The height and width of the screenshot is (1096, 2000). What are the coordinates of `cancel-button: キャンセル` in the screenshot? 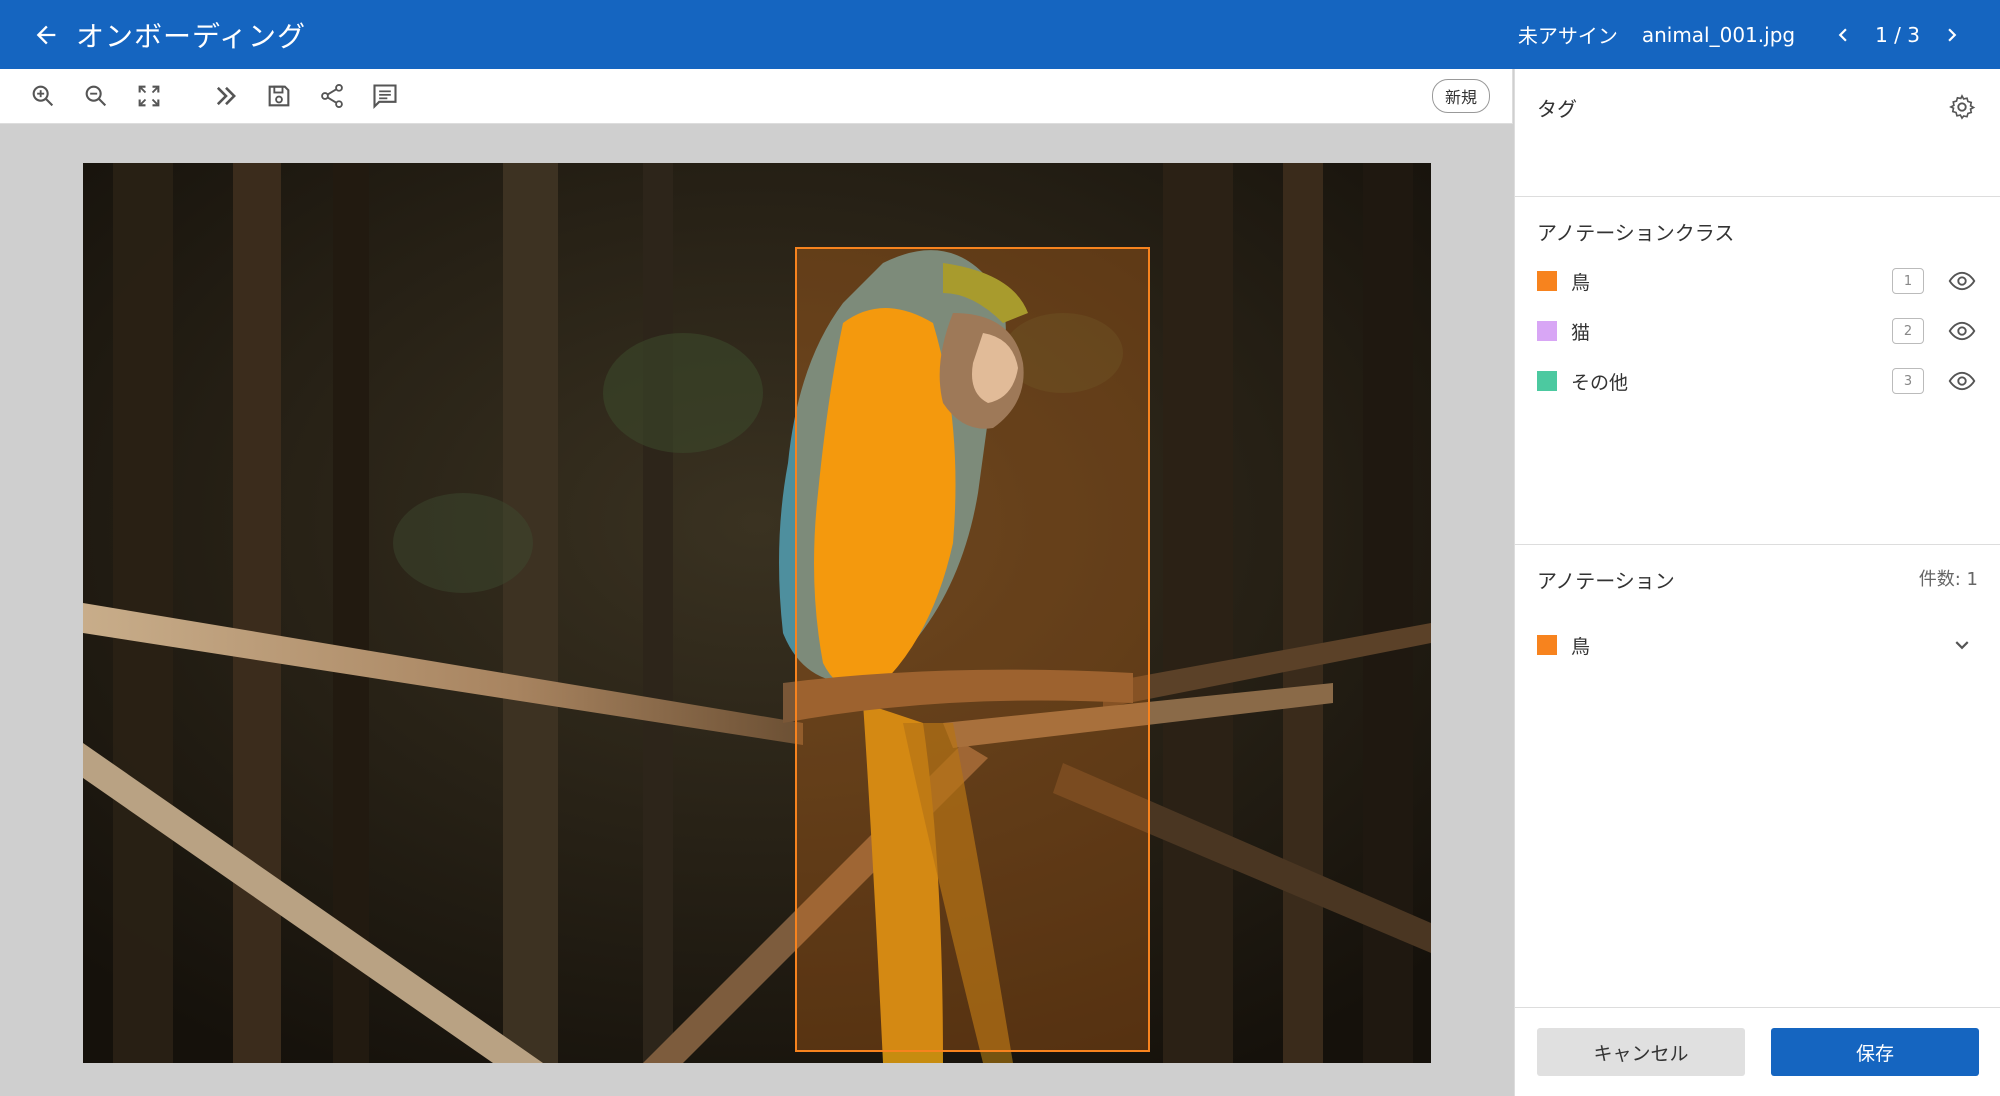 It's located at (1641, 1052).